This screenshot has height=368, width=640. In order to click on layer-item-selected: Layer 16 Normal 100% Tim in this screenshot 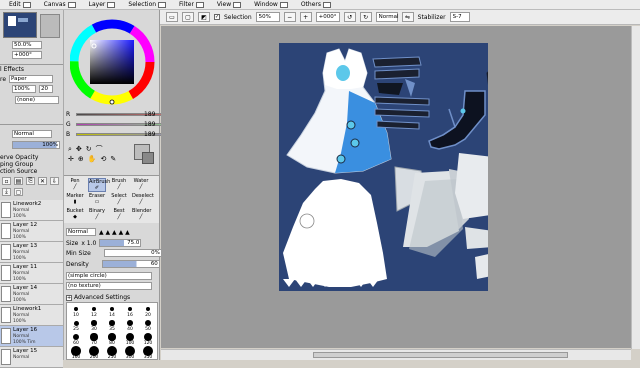, I will do `click(31, 336)`.